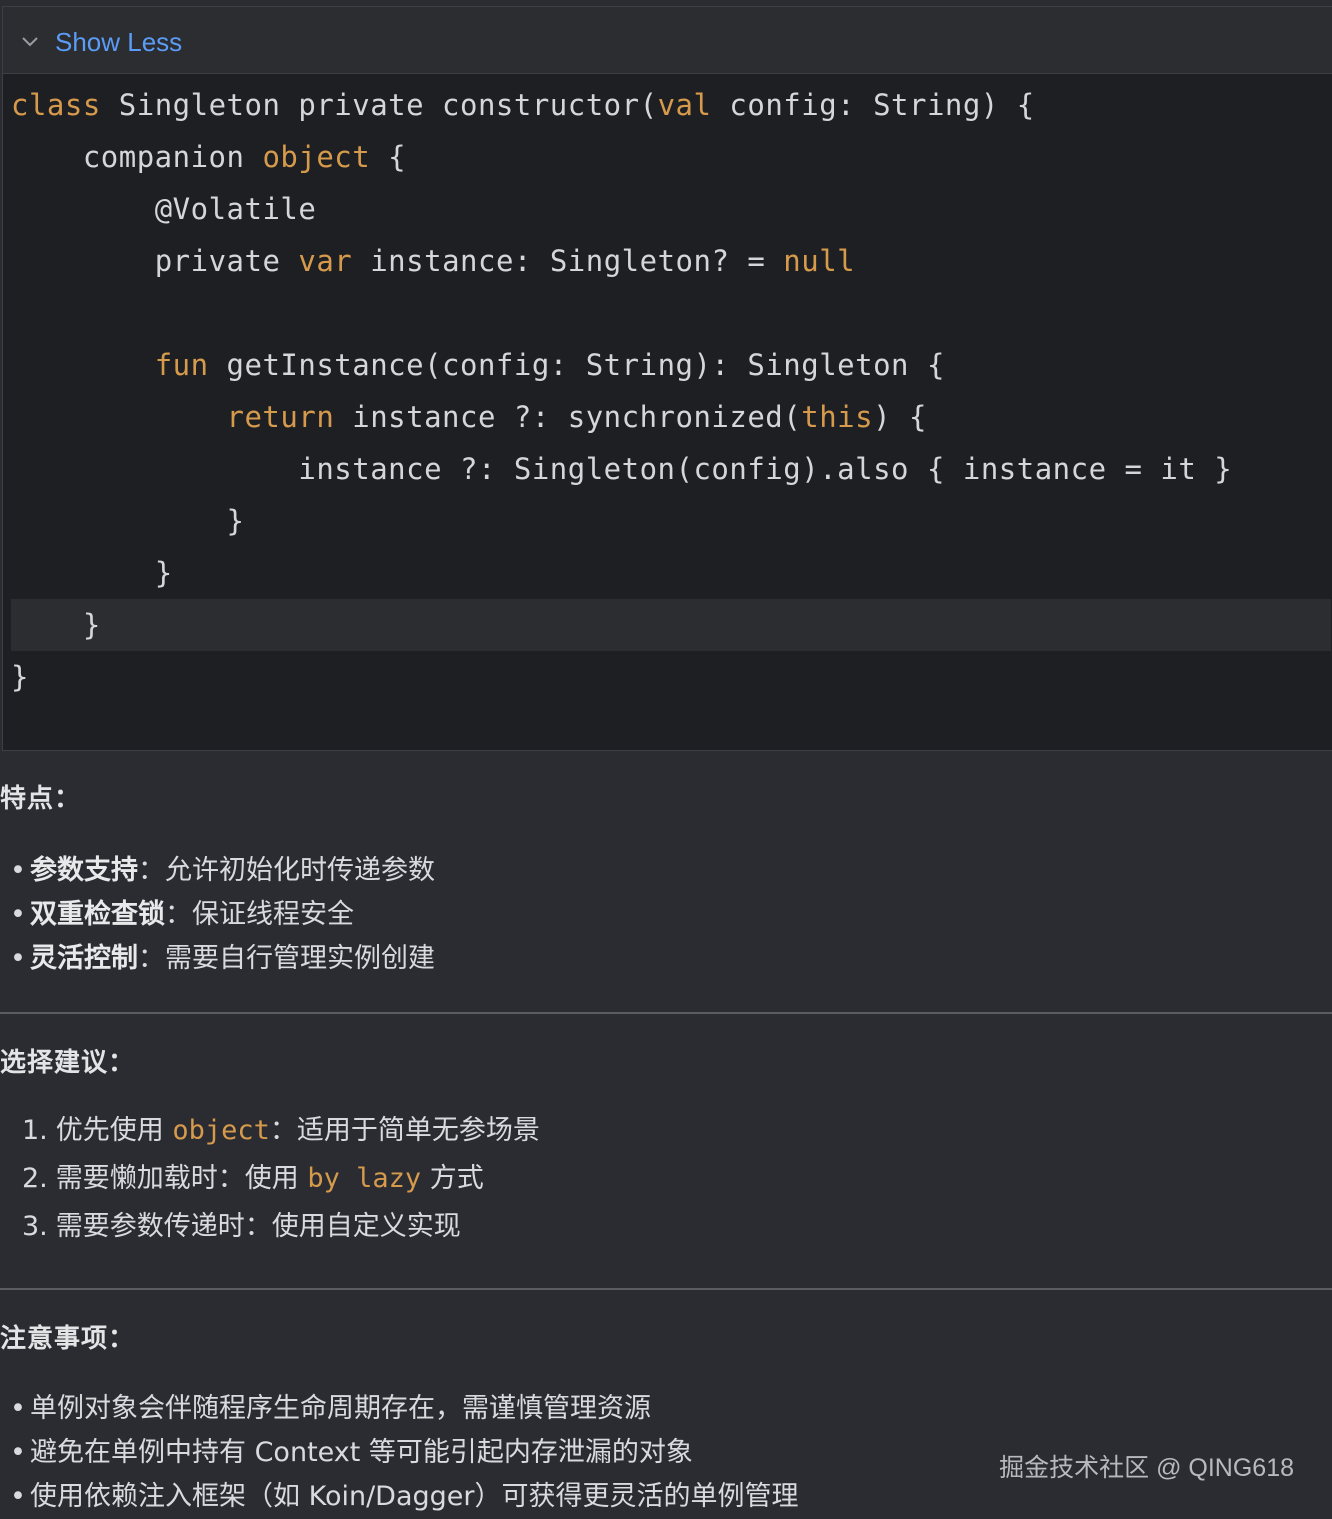 The image size is (1332, 1519). Describe the element at coordinates (452, 1178) in the screenshot. I see `advice-text: 方式` at that location.